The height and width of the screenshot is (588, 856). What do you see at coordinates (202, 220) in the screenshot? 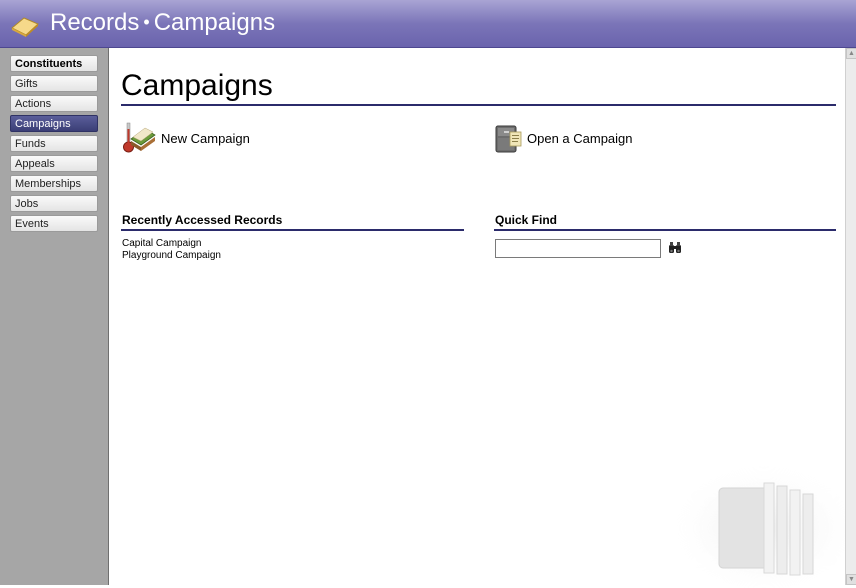
I see `recent-records-heading: Recently Accessed Records` at bounding box center [202, 220].